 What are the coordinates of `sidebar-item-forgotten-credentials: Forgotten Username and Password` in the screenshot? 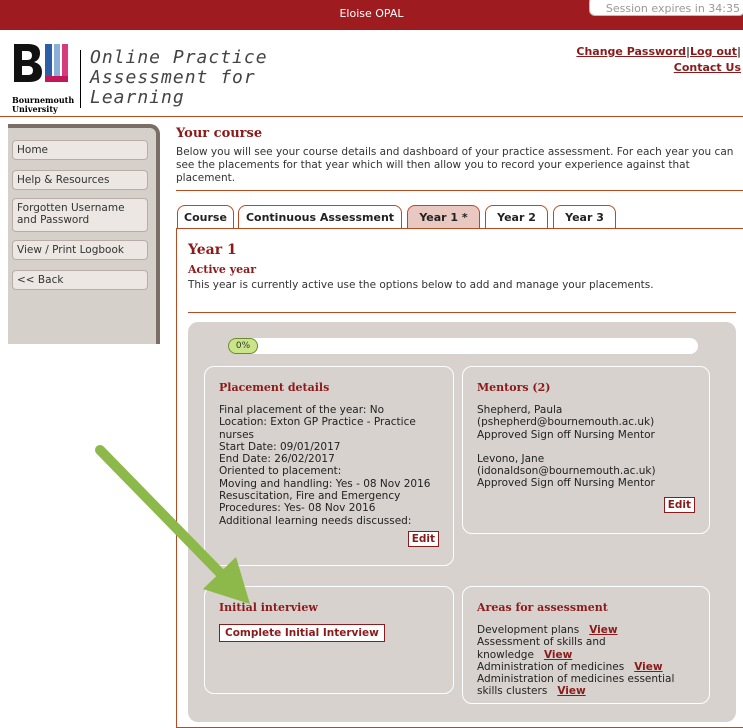 It's located at (80, 215).